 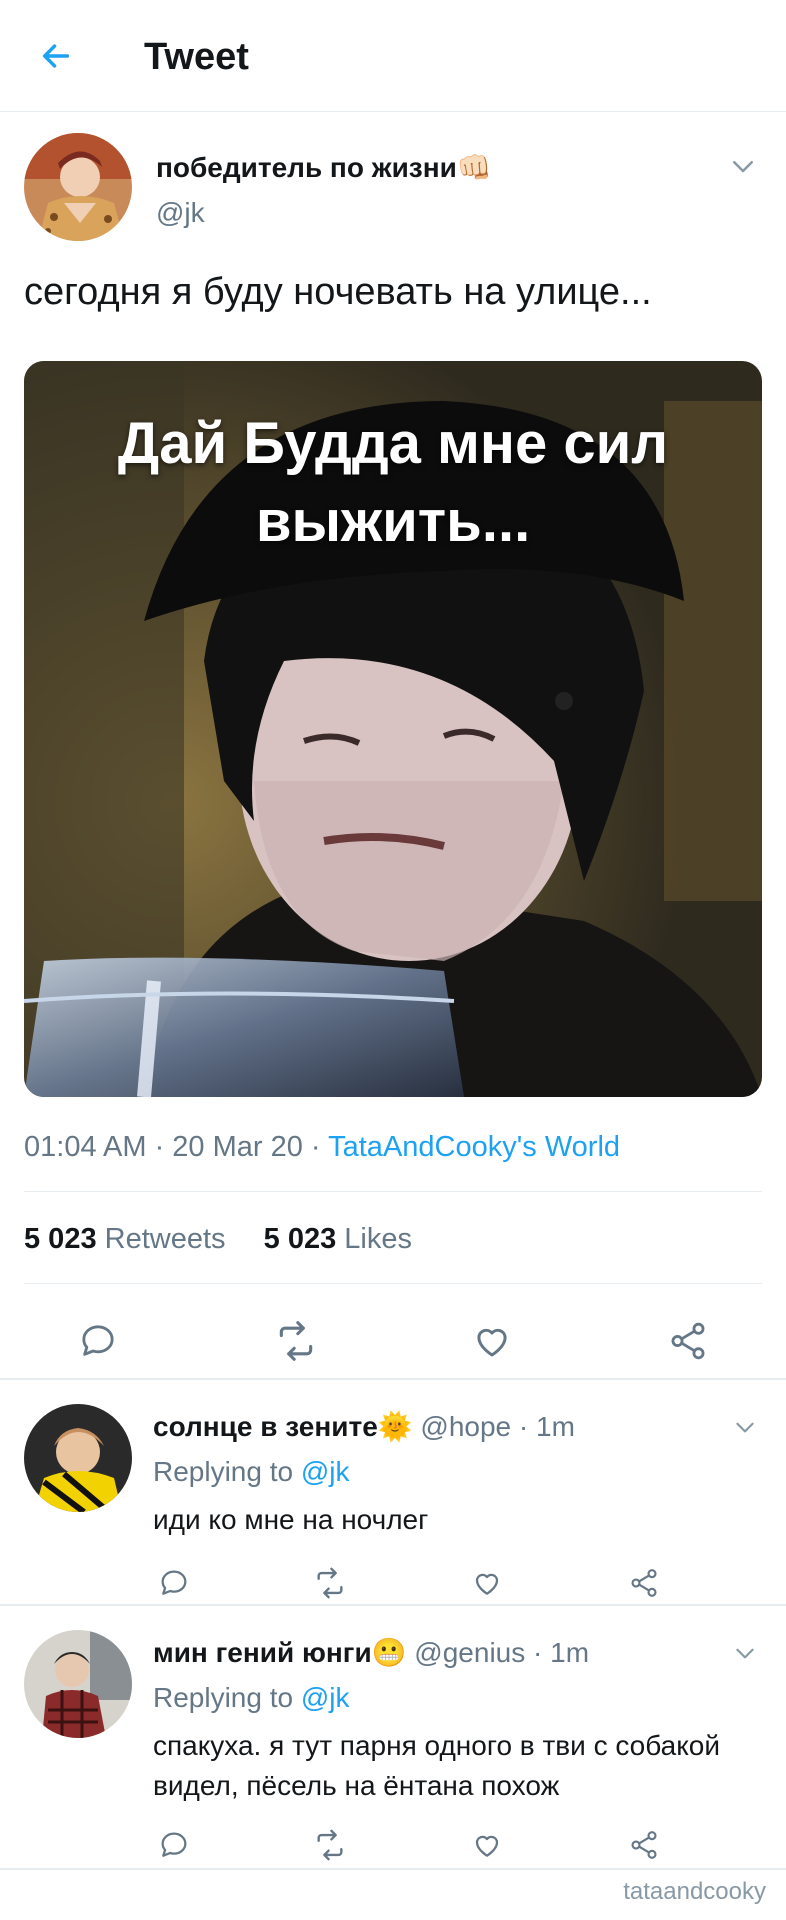 What do you see at coordinates (498, 1652) in the screenshot?
I see `reply-handle-time: @genius · 1m` at bounding box center [498, 1652].